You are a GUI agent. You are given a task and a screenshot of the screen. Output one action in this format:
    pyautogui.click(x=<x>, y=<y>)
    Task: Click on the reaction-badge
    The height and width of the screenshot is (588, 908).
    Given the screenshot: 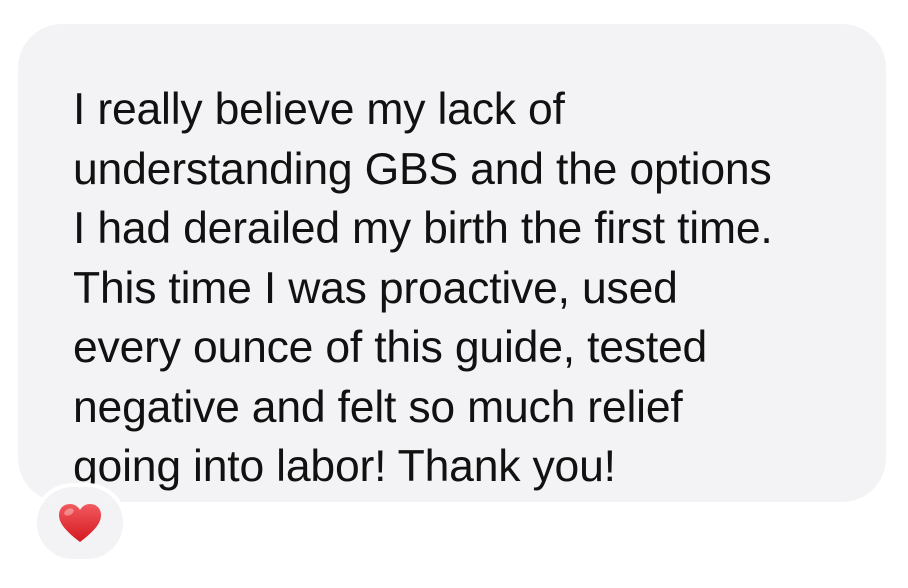 What is the action you would take?
    pyautogui.click(x=80, y=523)
    